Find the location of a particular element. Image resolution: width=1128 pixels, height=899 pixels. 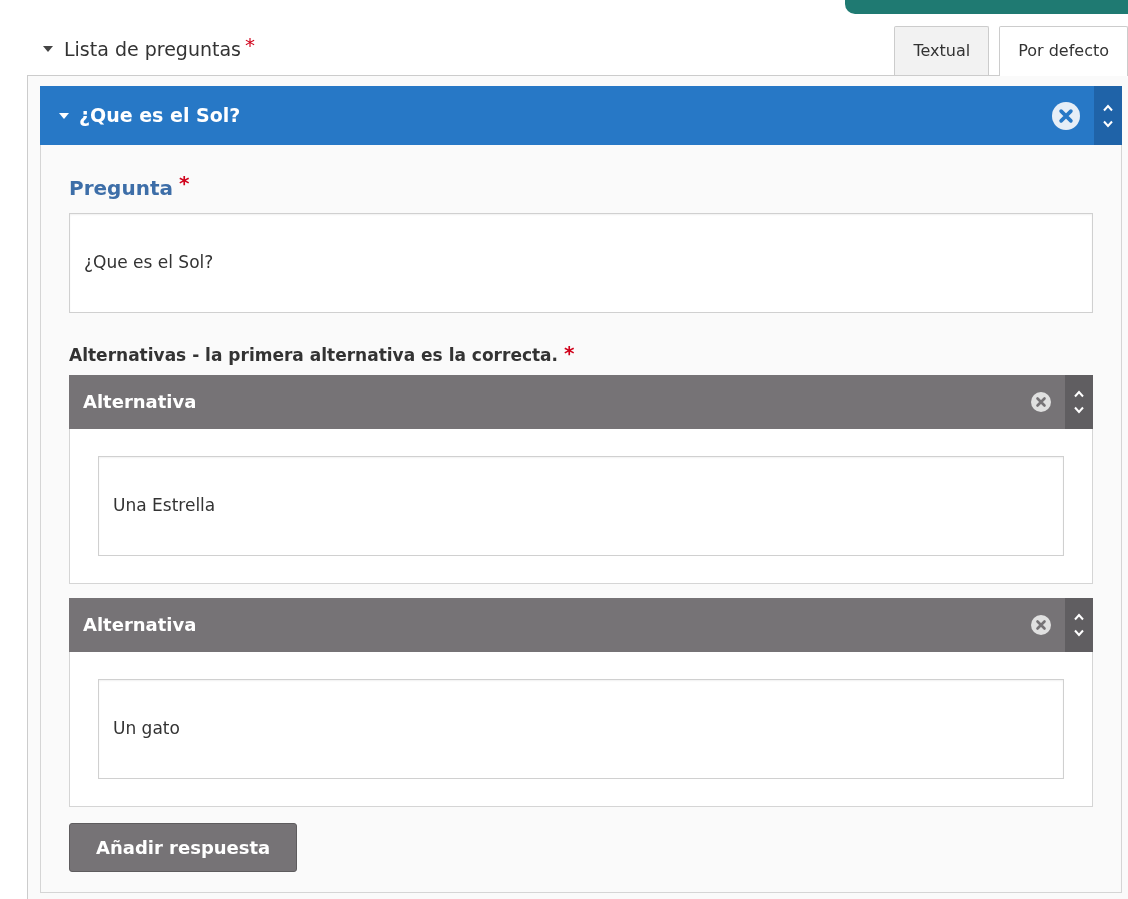

question-title: ¿Que es el Sol? is located at coordinates (160, 116).